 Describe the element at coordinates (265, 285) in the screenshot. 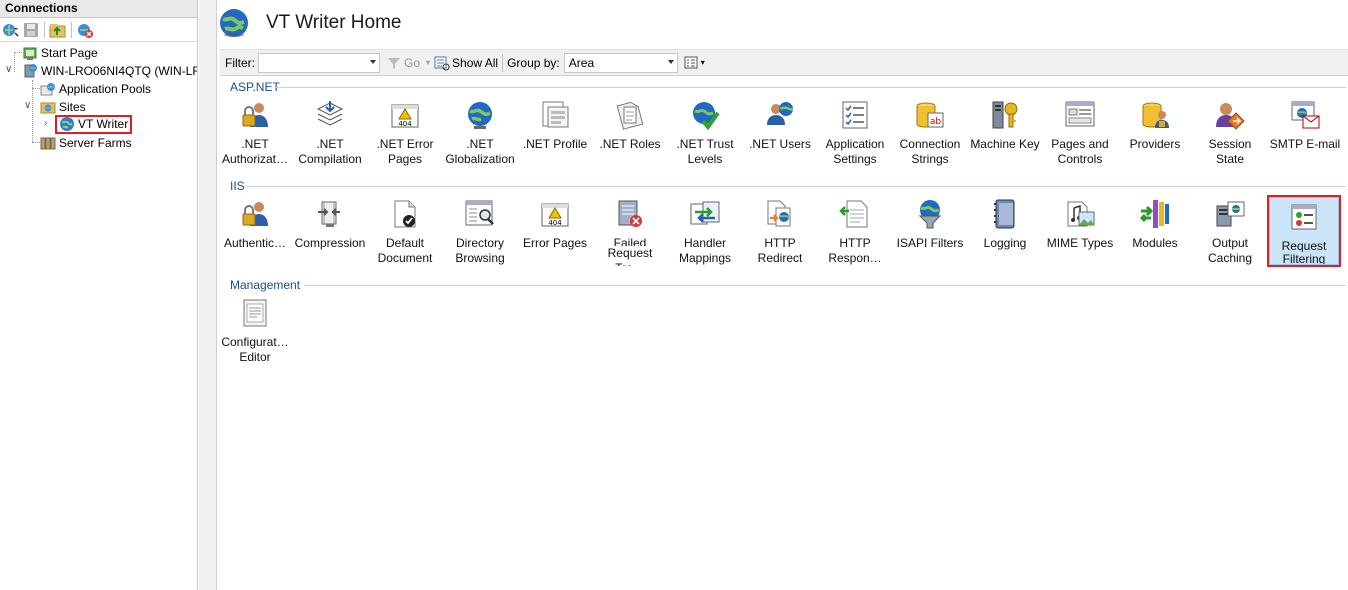

I see `group-header-management: Management` at that location.